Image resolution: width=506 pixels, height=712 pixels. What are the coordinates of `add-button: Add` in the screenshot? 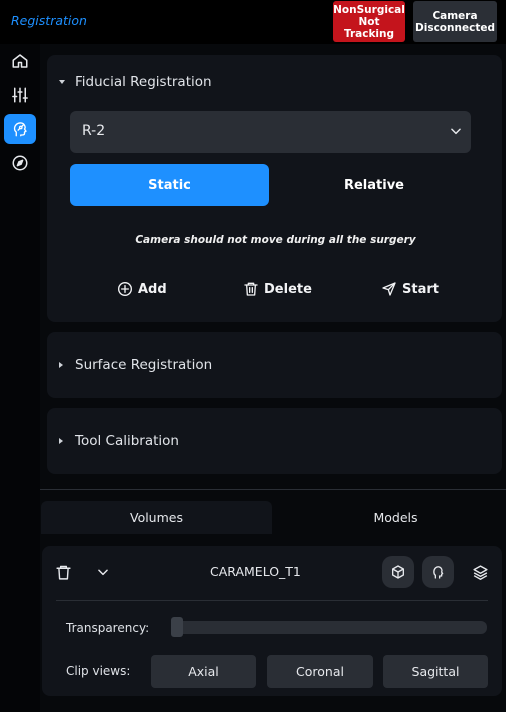 It's located at (142, 289).